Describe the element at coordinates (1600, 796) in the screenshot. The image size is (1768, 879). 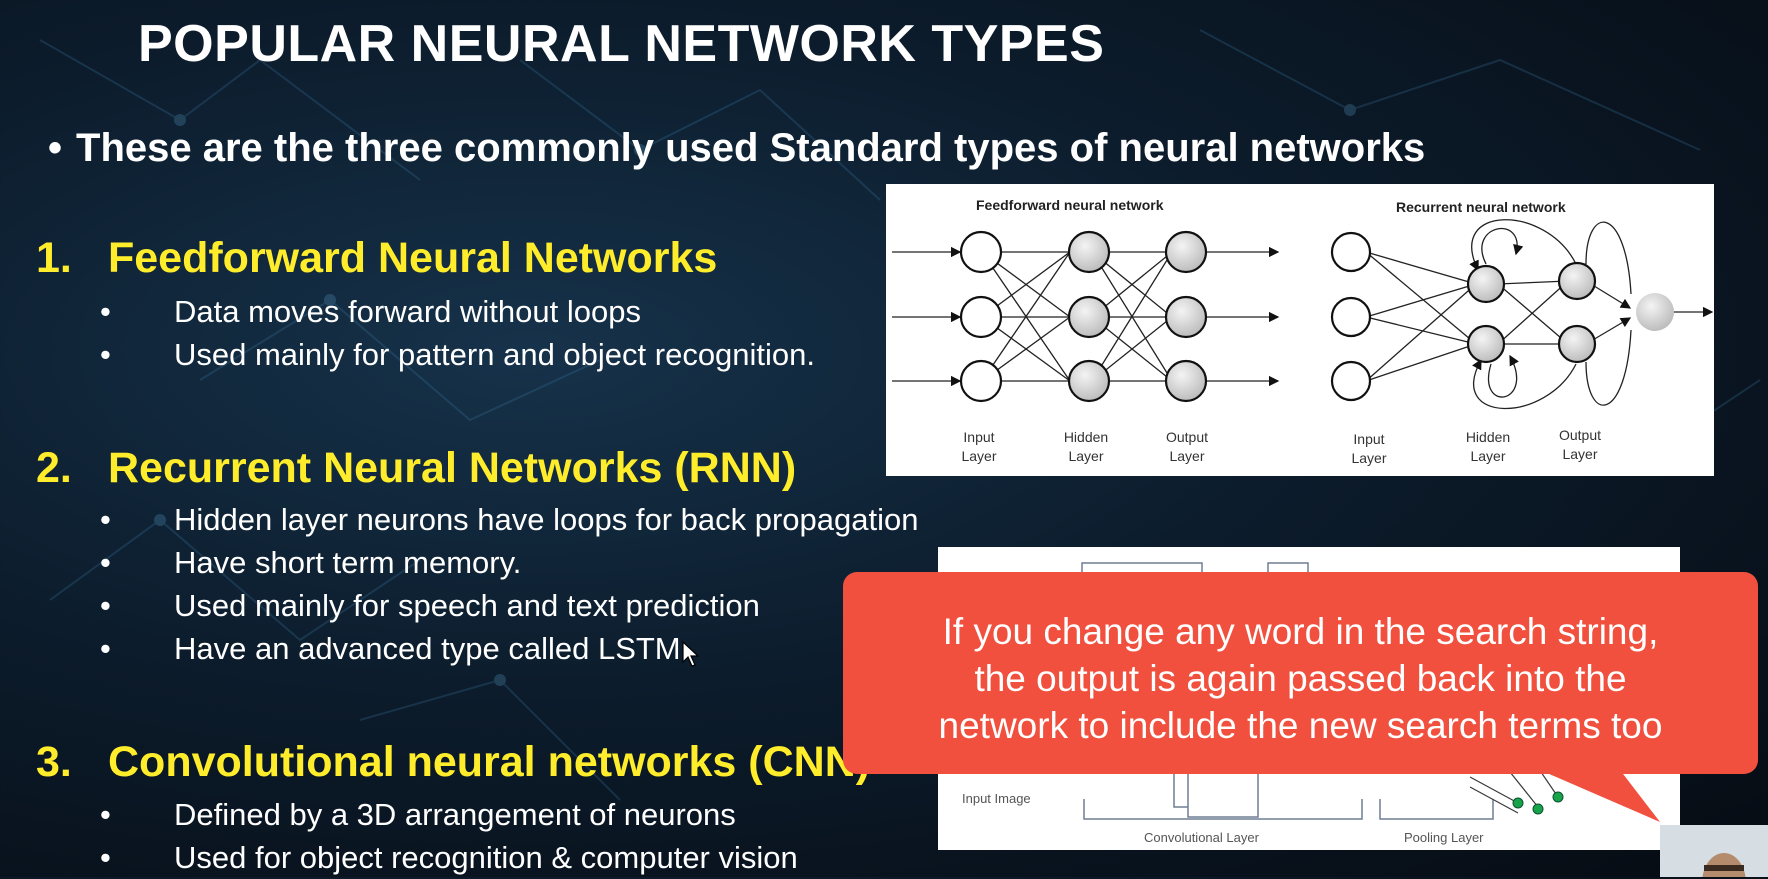
I see `callout-pointer` at that location.